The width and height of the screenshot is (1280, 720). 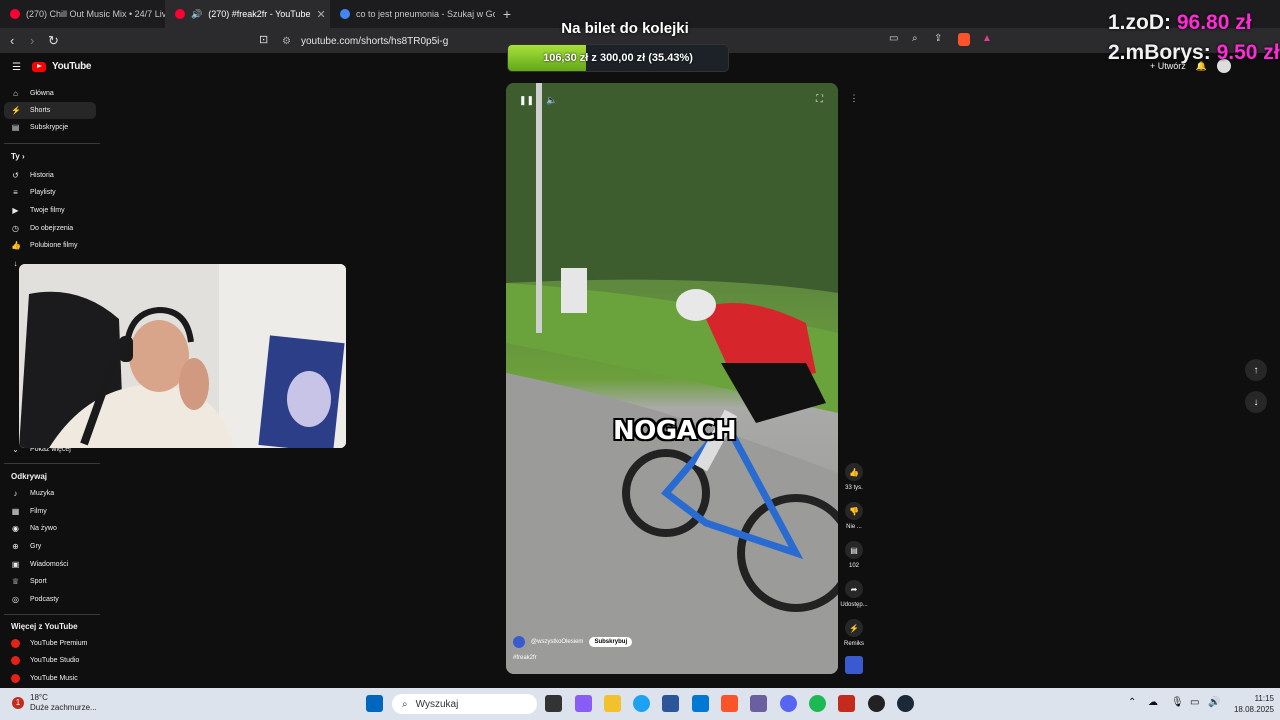 I want to click on microphone-icon: 🎙, so click(x=1177, y=702).